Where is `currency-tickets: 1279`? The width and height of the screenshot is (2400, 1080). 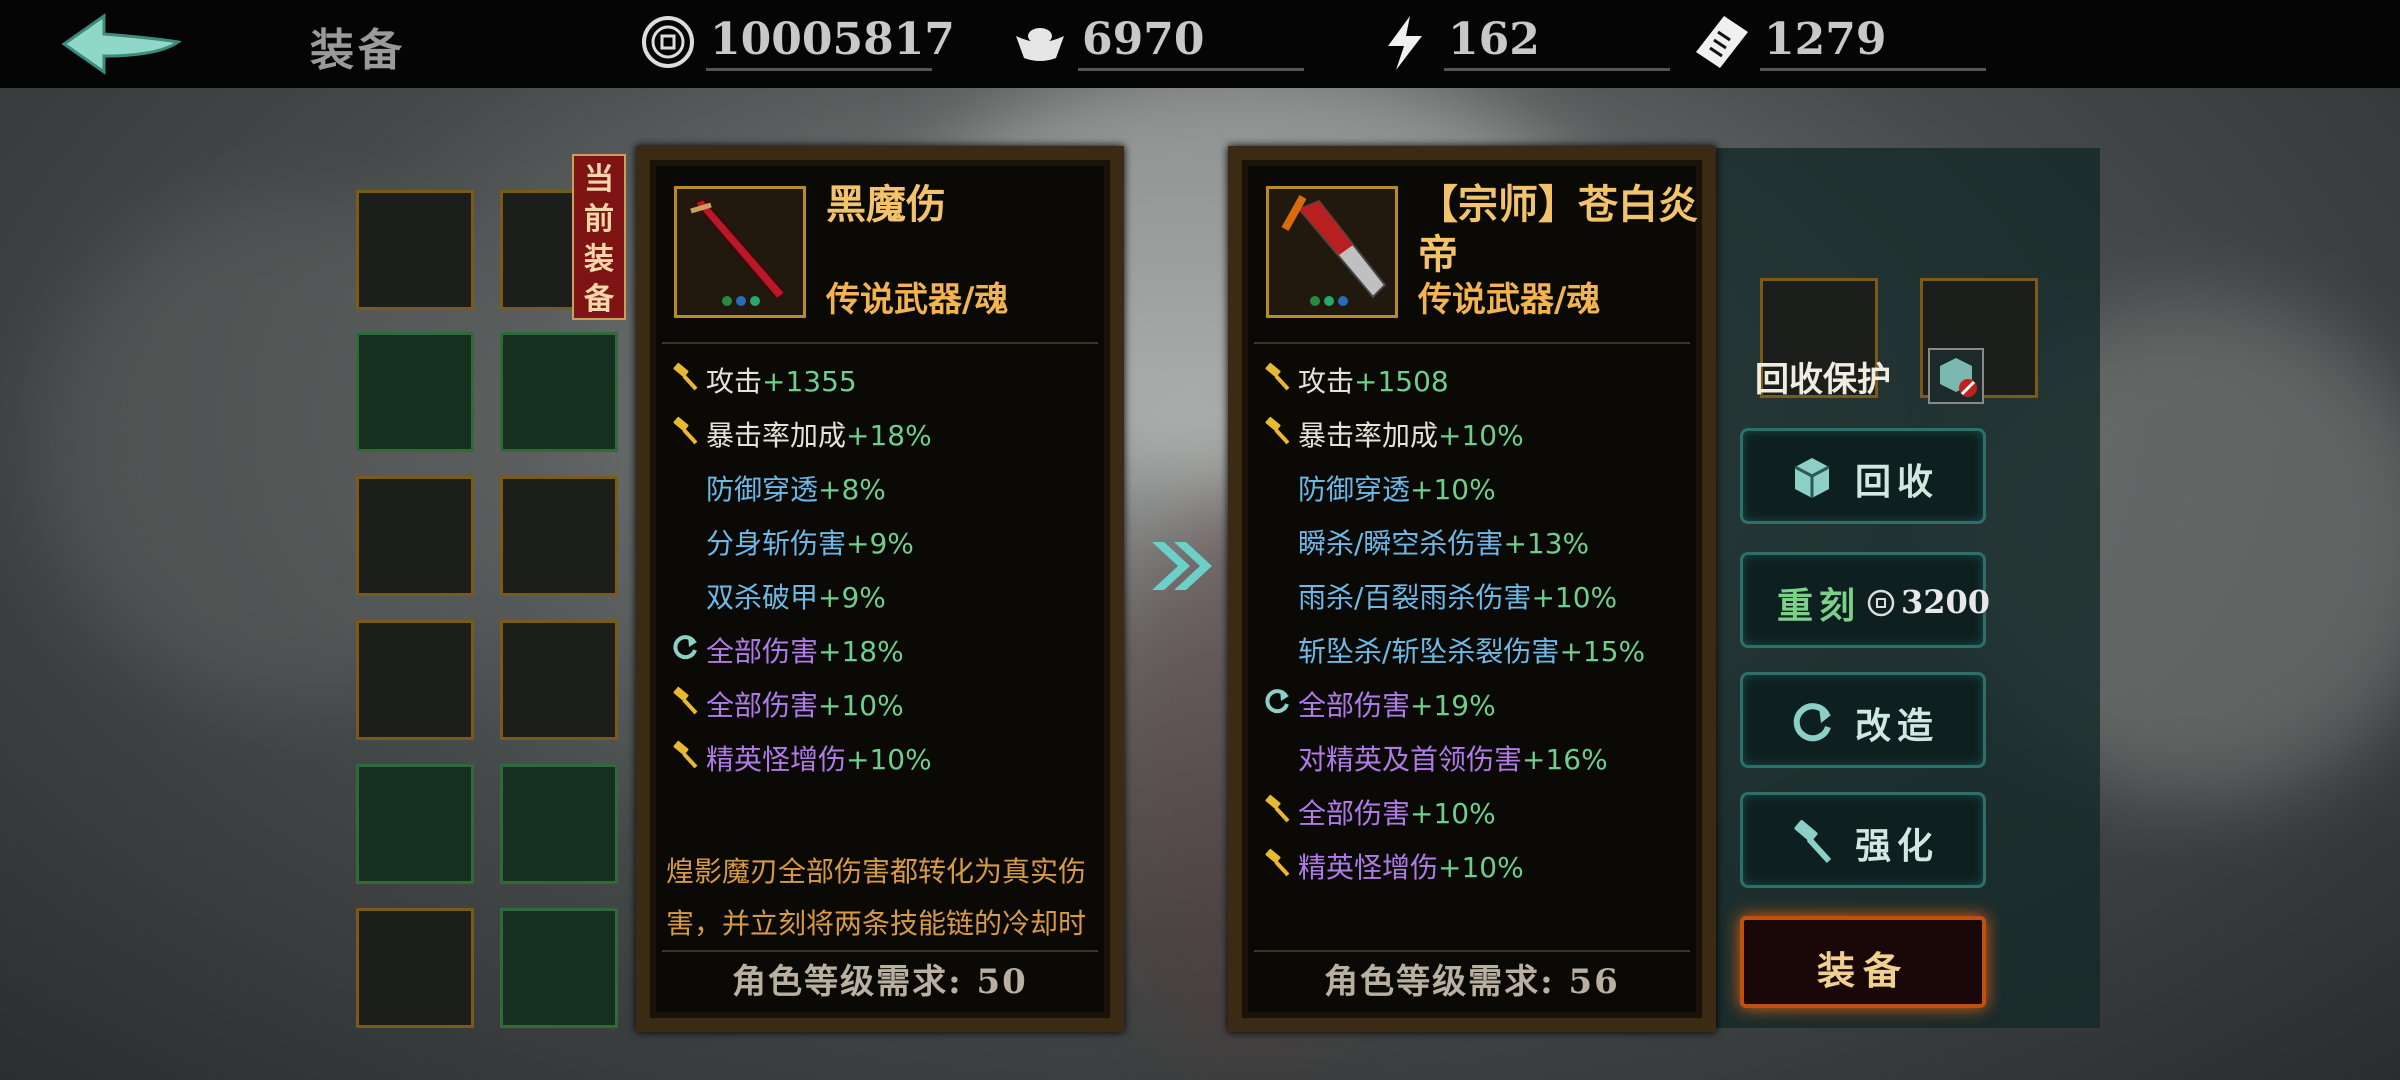
currency-tickets: 1279 is located at coordinates (1844, 43).